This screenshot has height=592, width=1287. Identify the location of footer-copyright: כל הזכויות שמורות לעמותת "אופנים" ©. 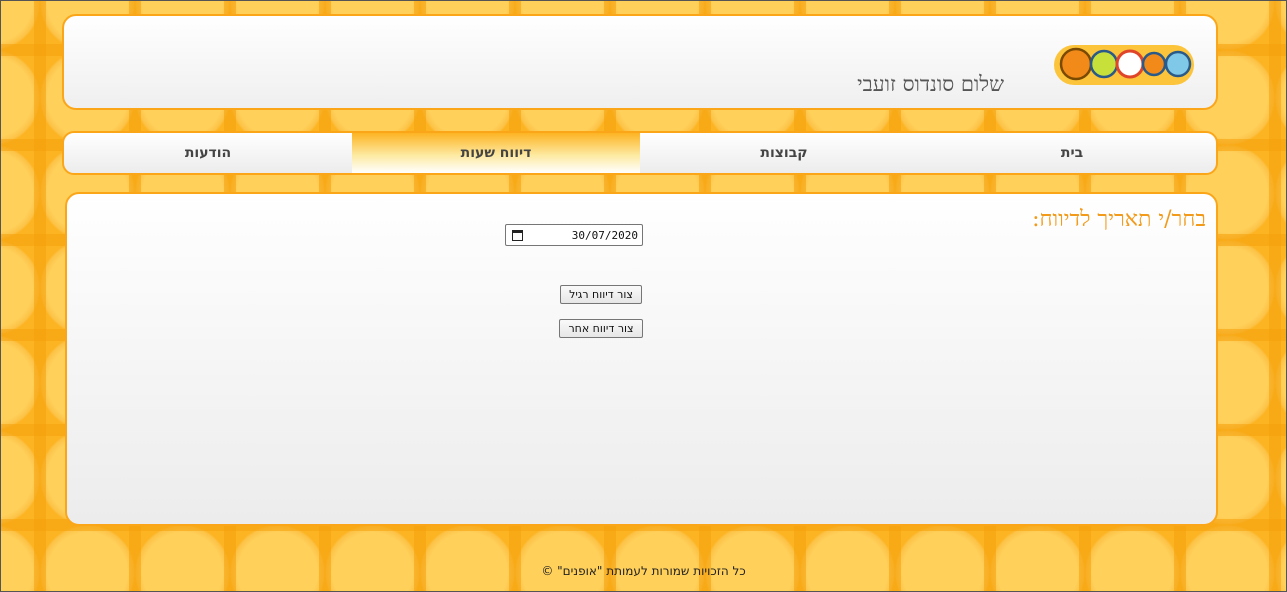
(643, 571).